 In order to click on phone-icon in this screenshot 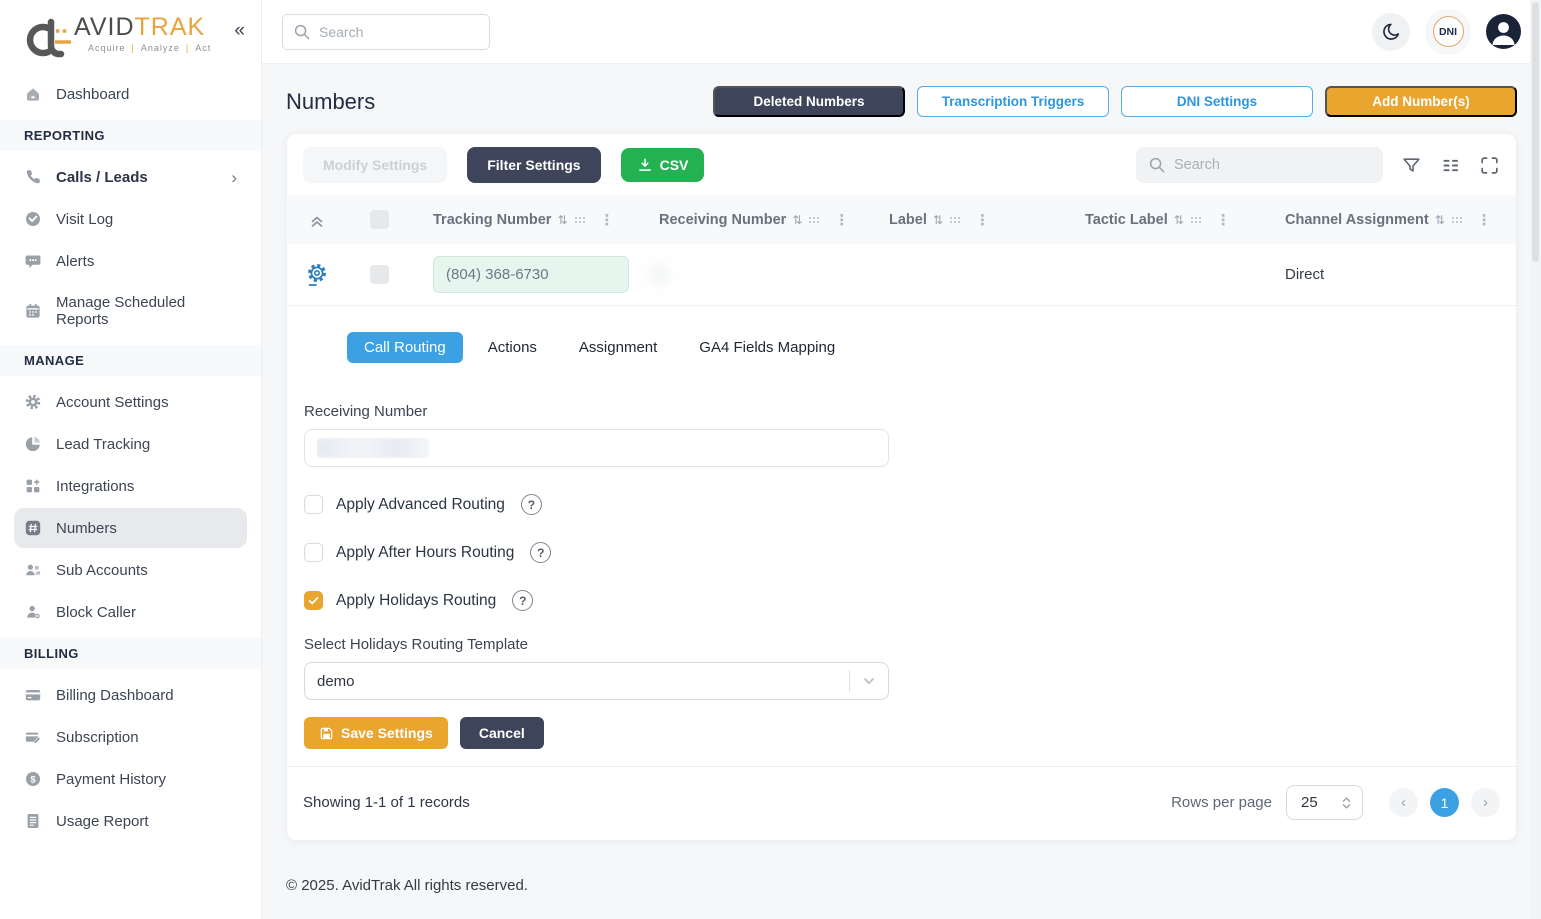, I will do `click(33, 177)`.